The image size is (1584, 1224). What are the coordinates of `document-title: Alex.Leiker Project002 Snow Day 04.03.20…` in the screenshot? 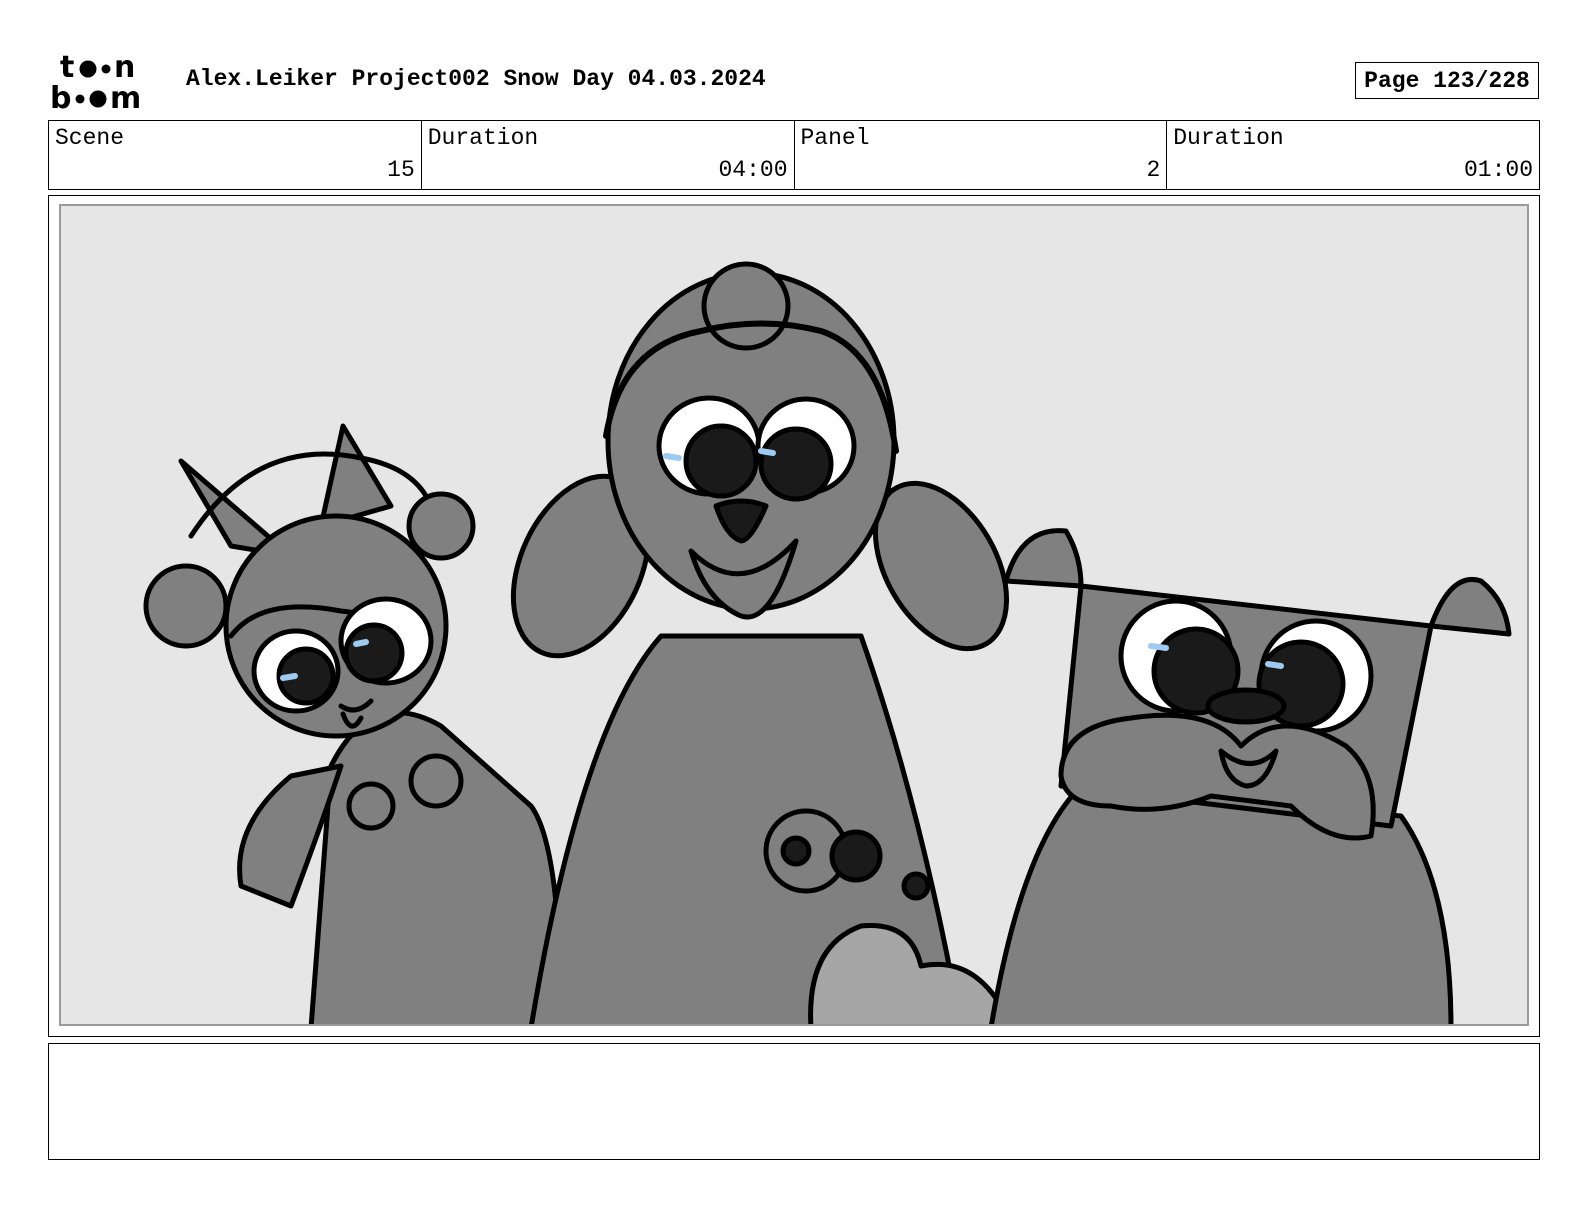 It's located at (476, 79).